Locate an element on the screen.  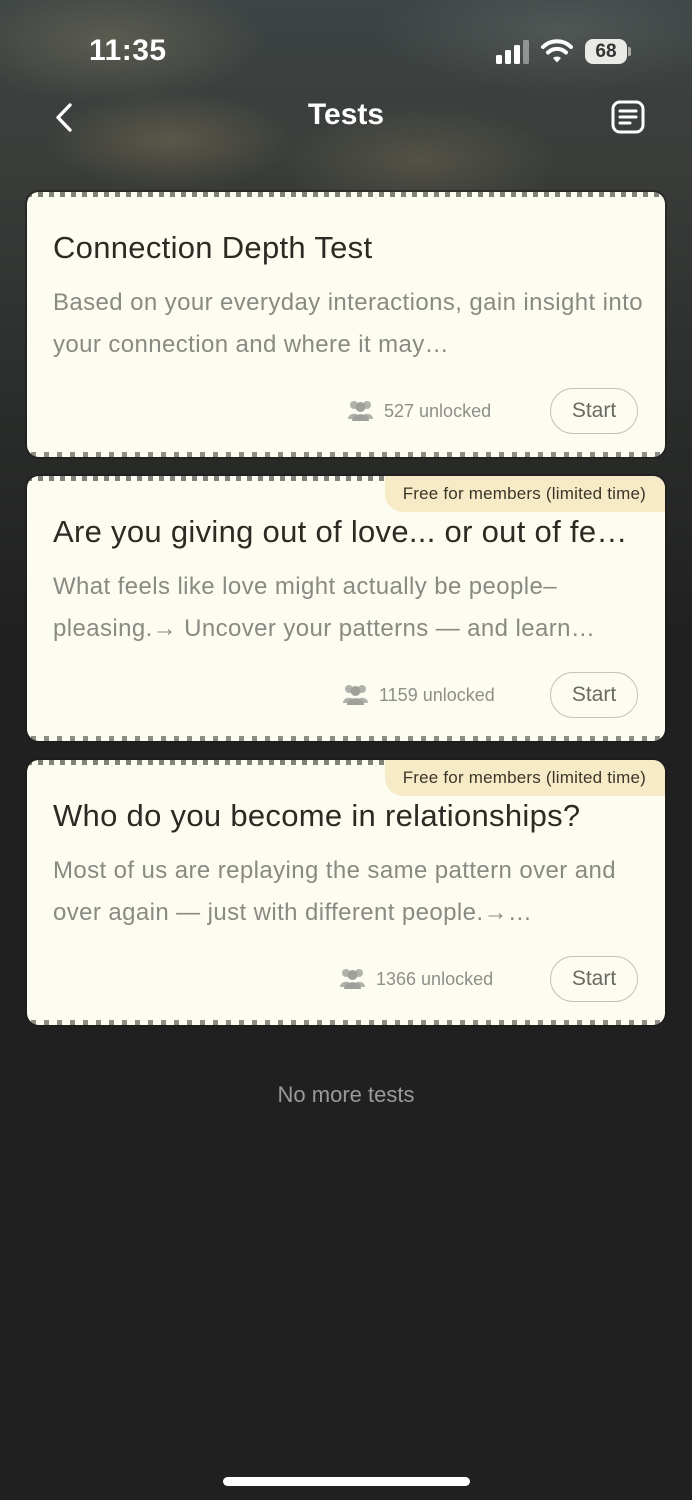
back-button is located at coordinates (64, 118).